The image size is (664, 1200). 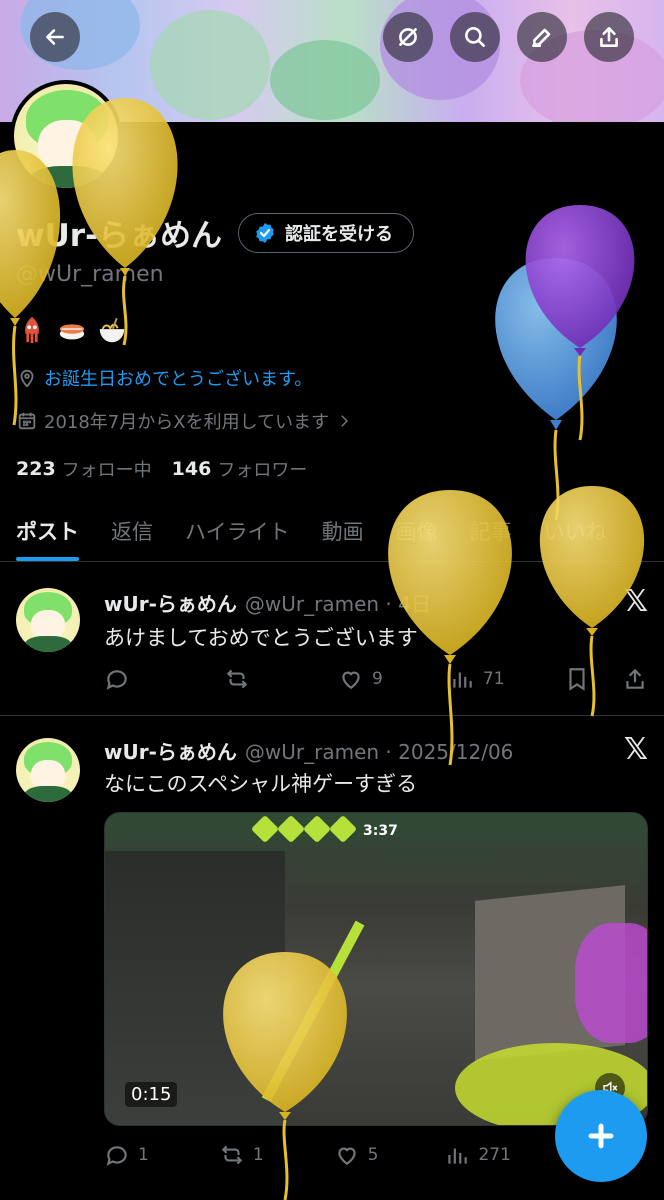 What do you see at coordinates (261, 638) in the screenshot?
I see `post-text: あけましておめでとうございます` at bounding box center [261, 638].